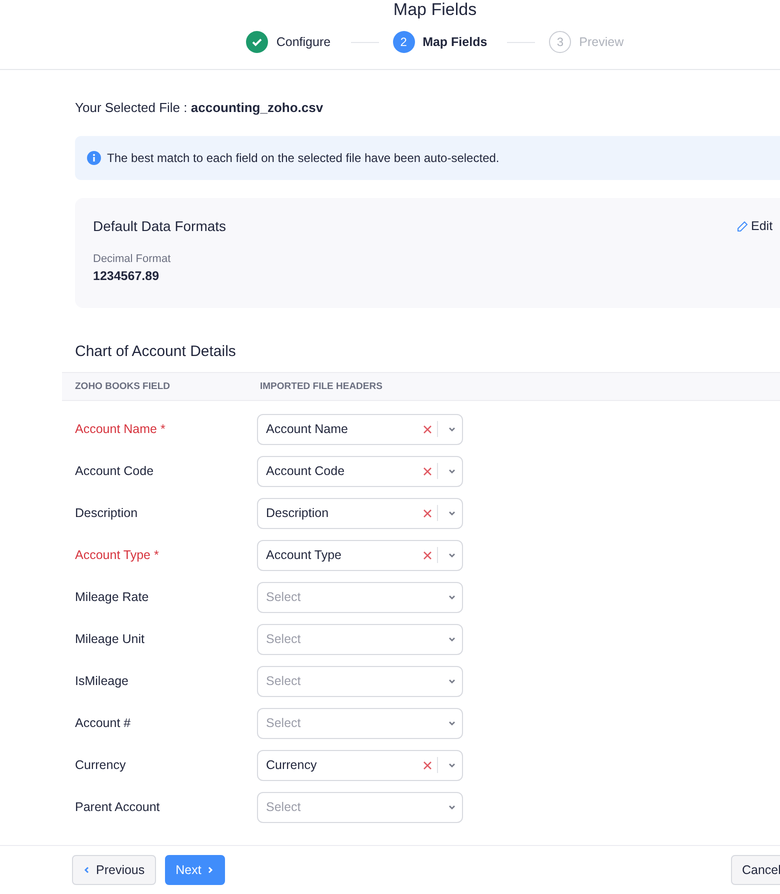  Describe the element at coordinates (199, 108) in the screenshot. I see `selected-file-text: Your Selected File : accounting_zoho.csv` at that location.